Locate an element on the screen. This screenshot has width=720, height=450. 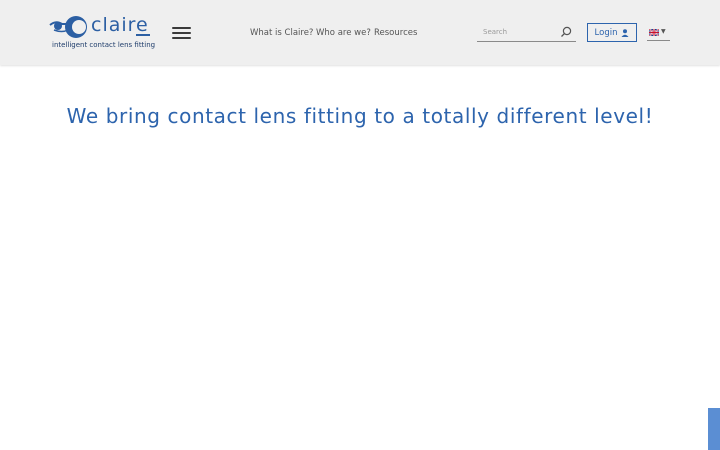
logo: claire intelligent contact lens fitting is located at coordinates (102, 33).